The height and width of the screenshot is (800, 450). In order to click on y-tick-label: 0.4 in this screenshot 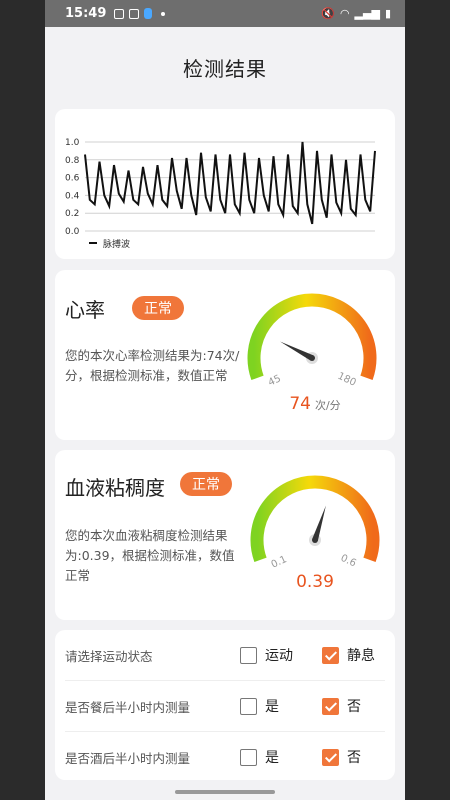, I will do `click(72, 196)`.